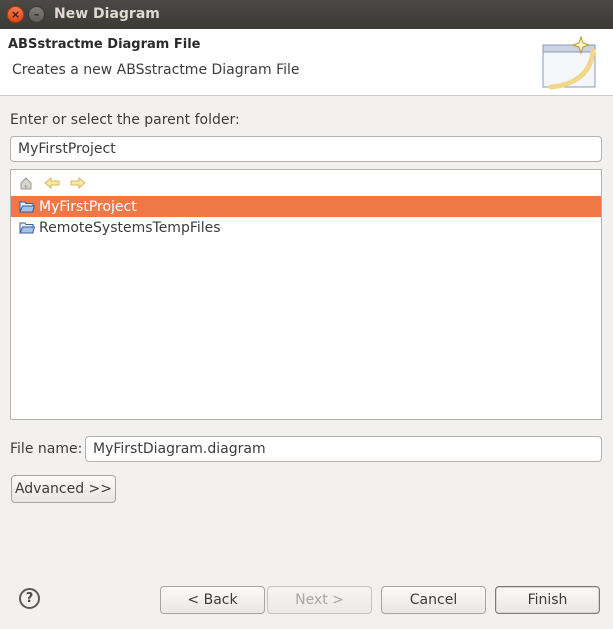  Describe the element at coordinates (569, 62) in the screenshot. I see `new-file-wizard-icon` at that location.